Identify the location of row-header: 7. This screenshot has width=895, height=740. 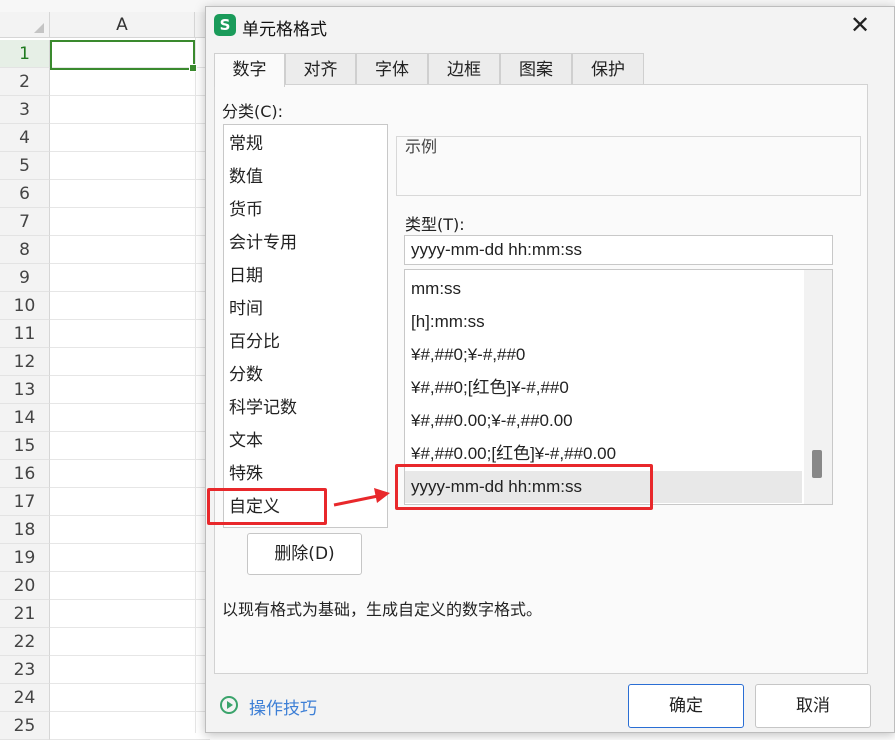
(25, 222).